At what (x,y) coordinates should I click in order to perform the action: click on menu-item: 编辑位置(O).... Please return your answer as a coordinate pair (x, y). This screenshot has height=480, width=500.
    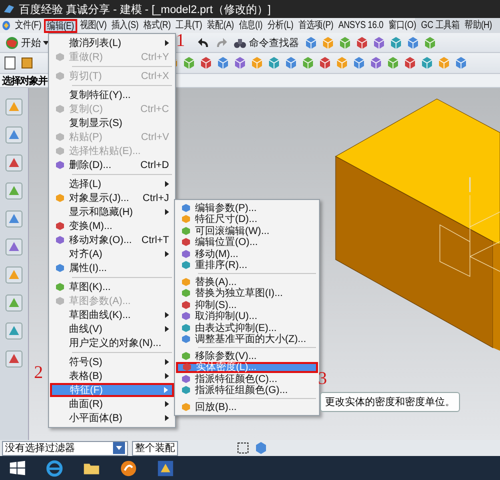
    Looking at the image, I should click on (247, 242).